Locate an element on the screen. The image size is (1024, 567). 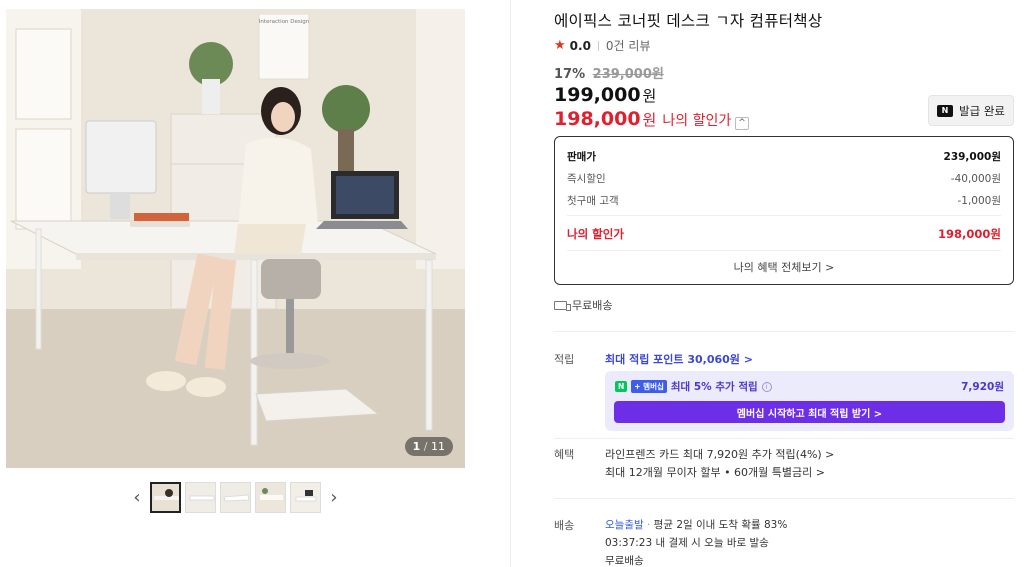
coupon-issued-button: N 발급 완료 is located at coordinates (971, 110).